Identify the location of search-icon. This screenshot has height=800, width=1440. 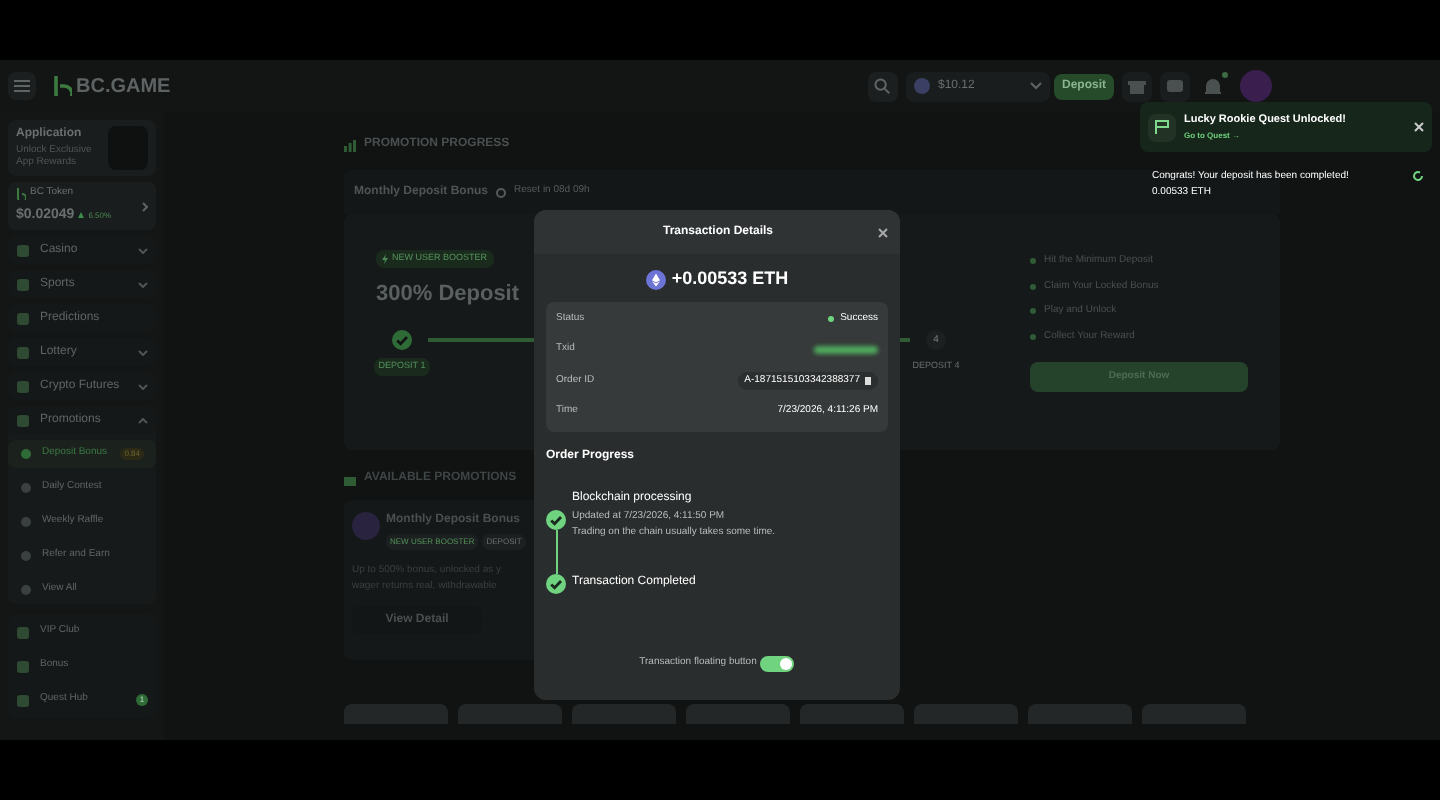
(882, 86).